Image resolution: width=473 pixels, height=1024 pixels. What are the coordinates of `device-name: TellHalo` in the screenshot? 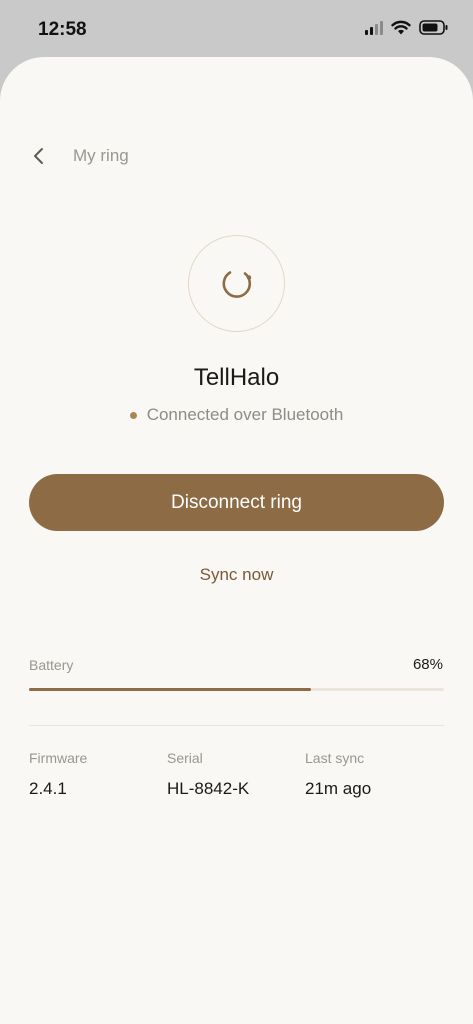 It's located at (236, 377).